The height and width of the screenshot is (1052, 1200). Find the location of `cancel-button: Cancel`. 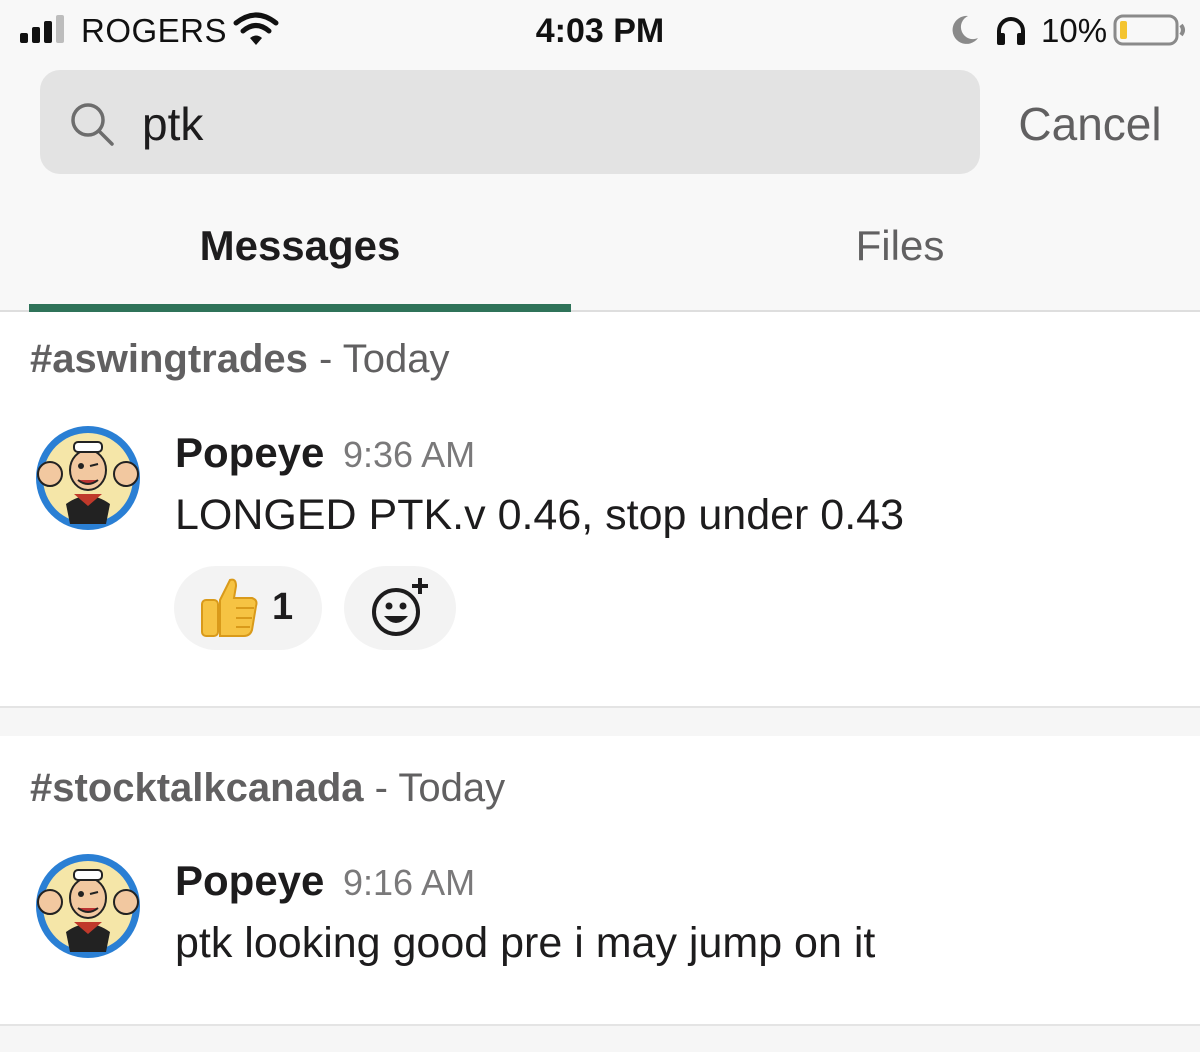

cancel-button: Cancel is located at coordinates (1090, 124).